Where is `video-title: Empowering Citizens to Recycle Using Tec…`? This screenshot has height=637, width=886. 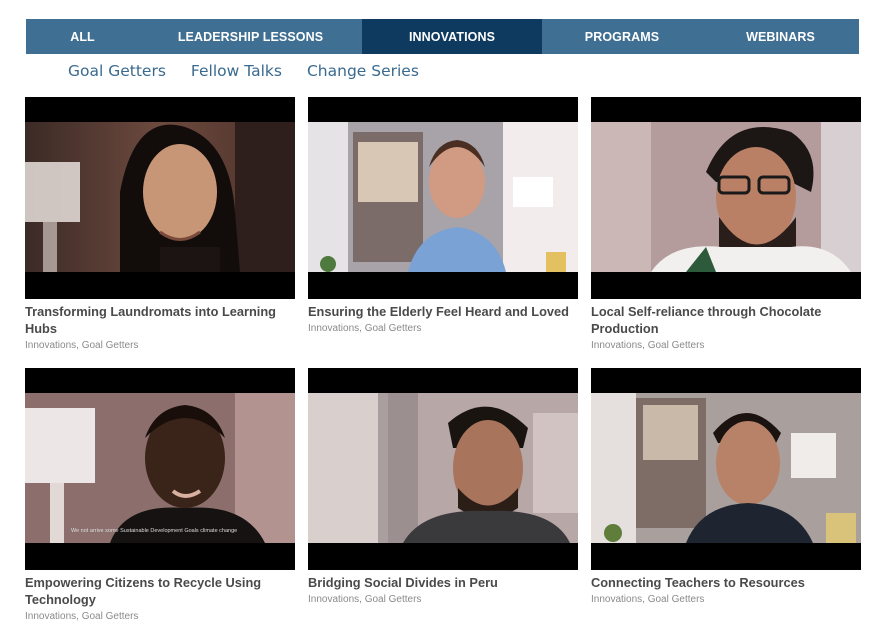
video-title: Empowering Citizens to Recycle Using Tec… is located at coordinates (160, 591).